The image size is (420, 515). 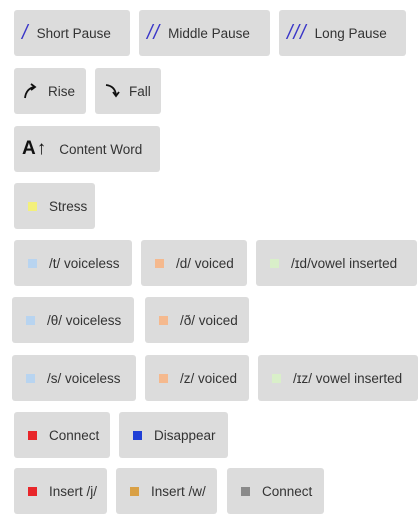 I want to click on short-pause-label: Short Pause, so click(x=73, y=33).